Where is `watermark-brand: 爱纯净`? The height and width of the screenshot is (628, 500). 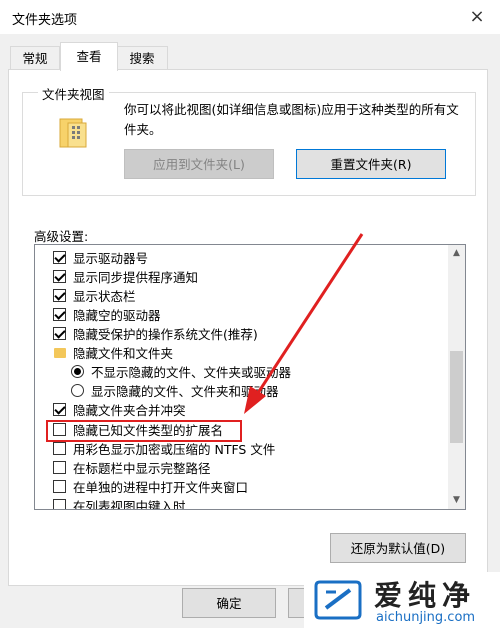
watermark-brand: 爱纯净 is located at coordinates (425, 595).